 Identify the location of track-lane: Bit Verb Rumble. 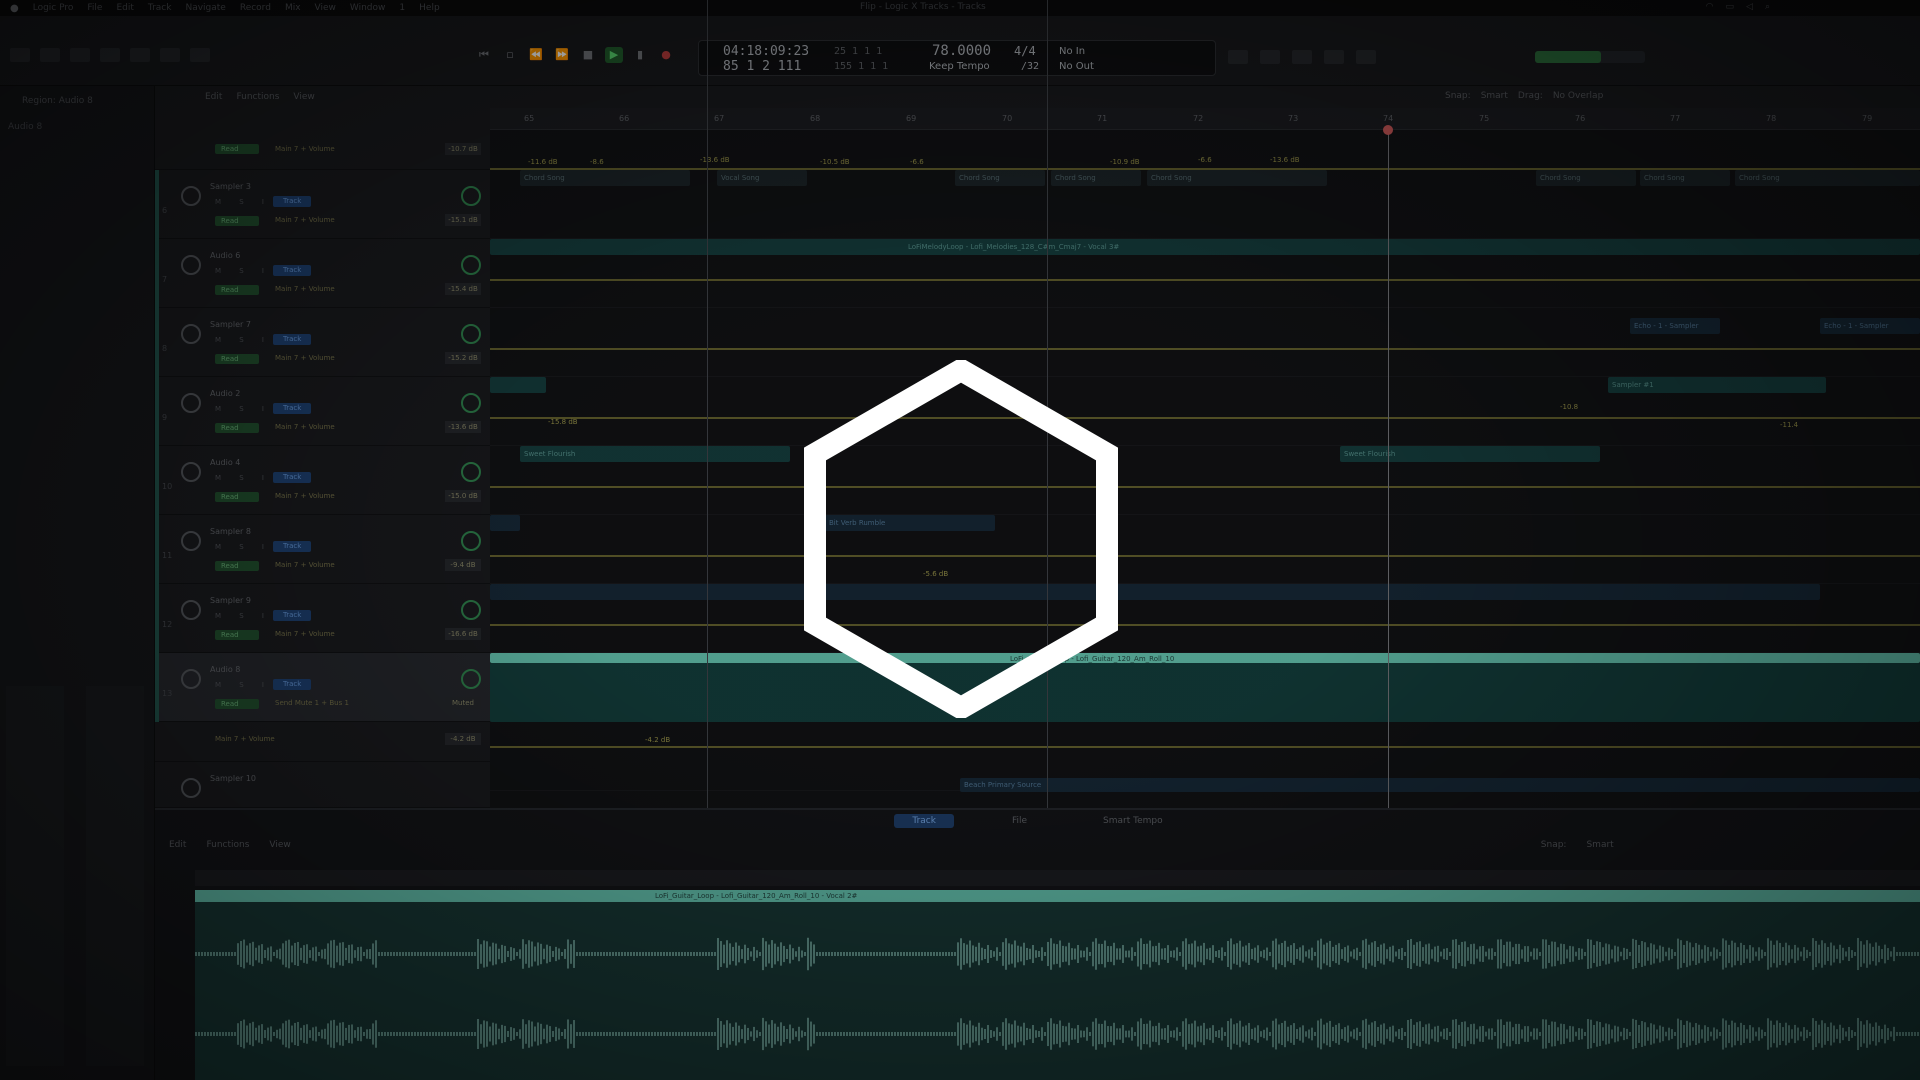
(1205, 549).